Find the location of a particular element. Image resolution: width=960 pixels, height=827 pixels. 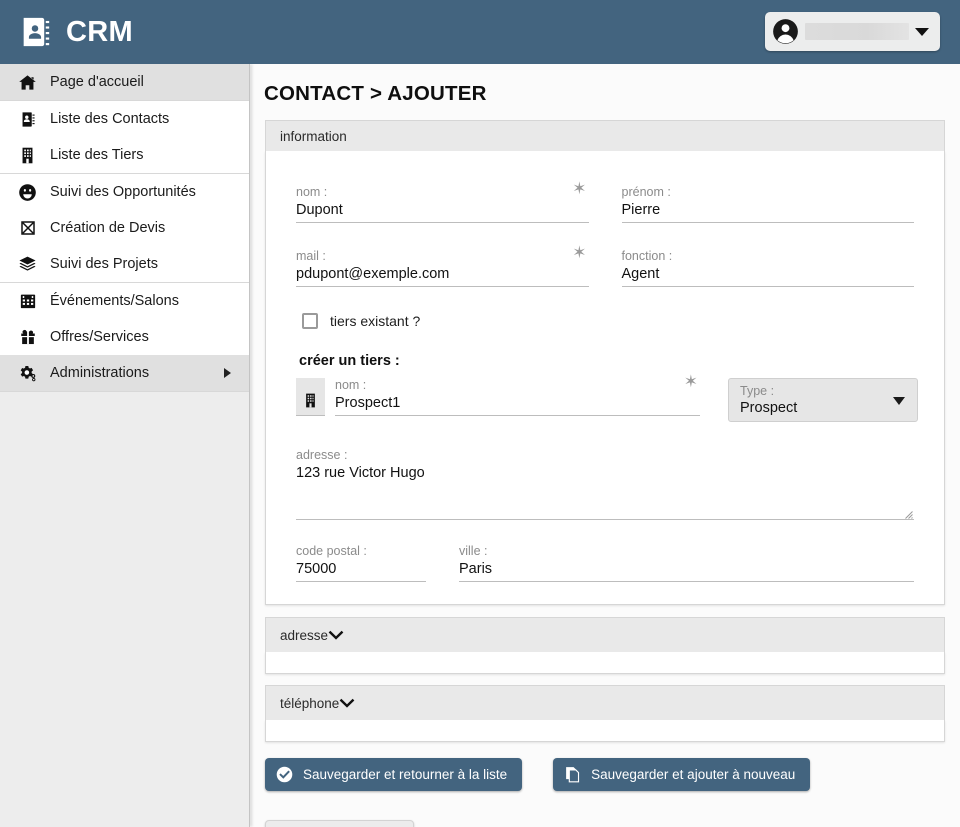

row-cp-ville: code postal : 75000 ville : Paris is located at coordinates (605, 563).